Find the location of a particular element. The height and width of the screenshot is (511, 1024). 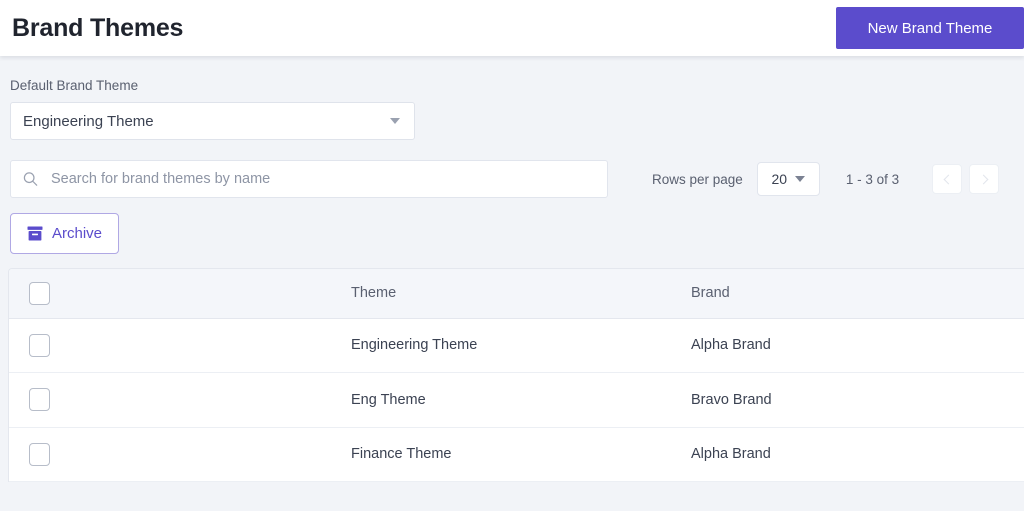

archive-box-icon is located at coordinates (35, 233).